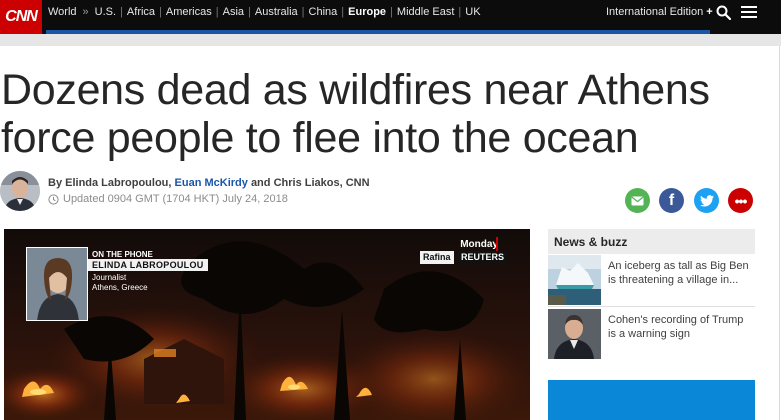 Image resolution: width=781 pixels, height=420 pixels. I want to click on guest-name-banner: ELINDA LABROPOULOU, so click(148, 265).